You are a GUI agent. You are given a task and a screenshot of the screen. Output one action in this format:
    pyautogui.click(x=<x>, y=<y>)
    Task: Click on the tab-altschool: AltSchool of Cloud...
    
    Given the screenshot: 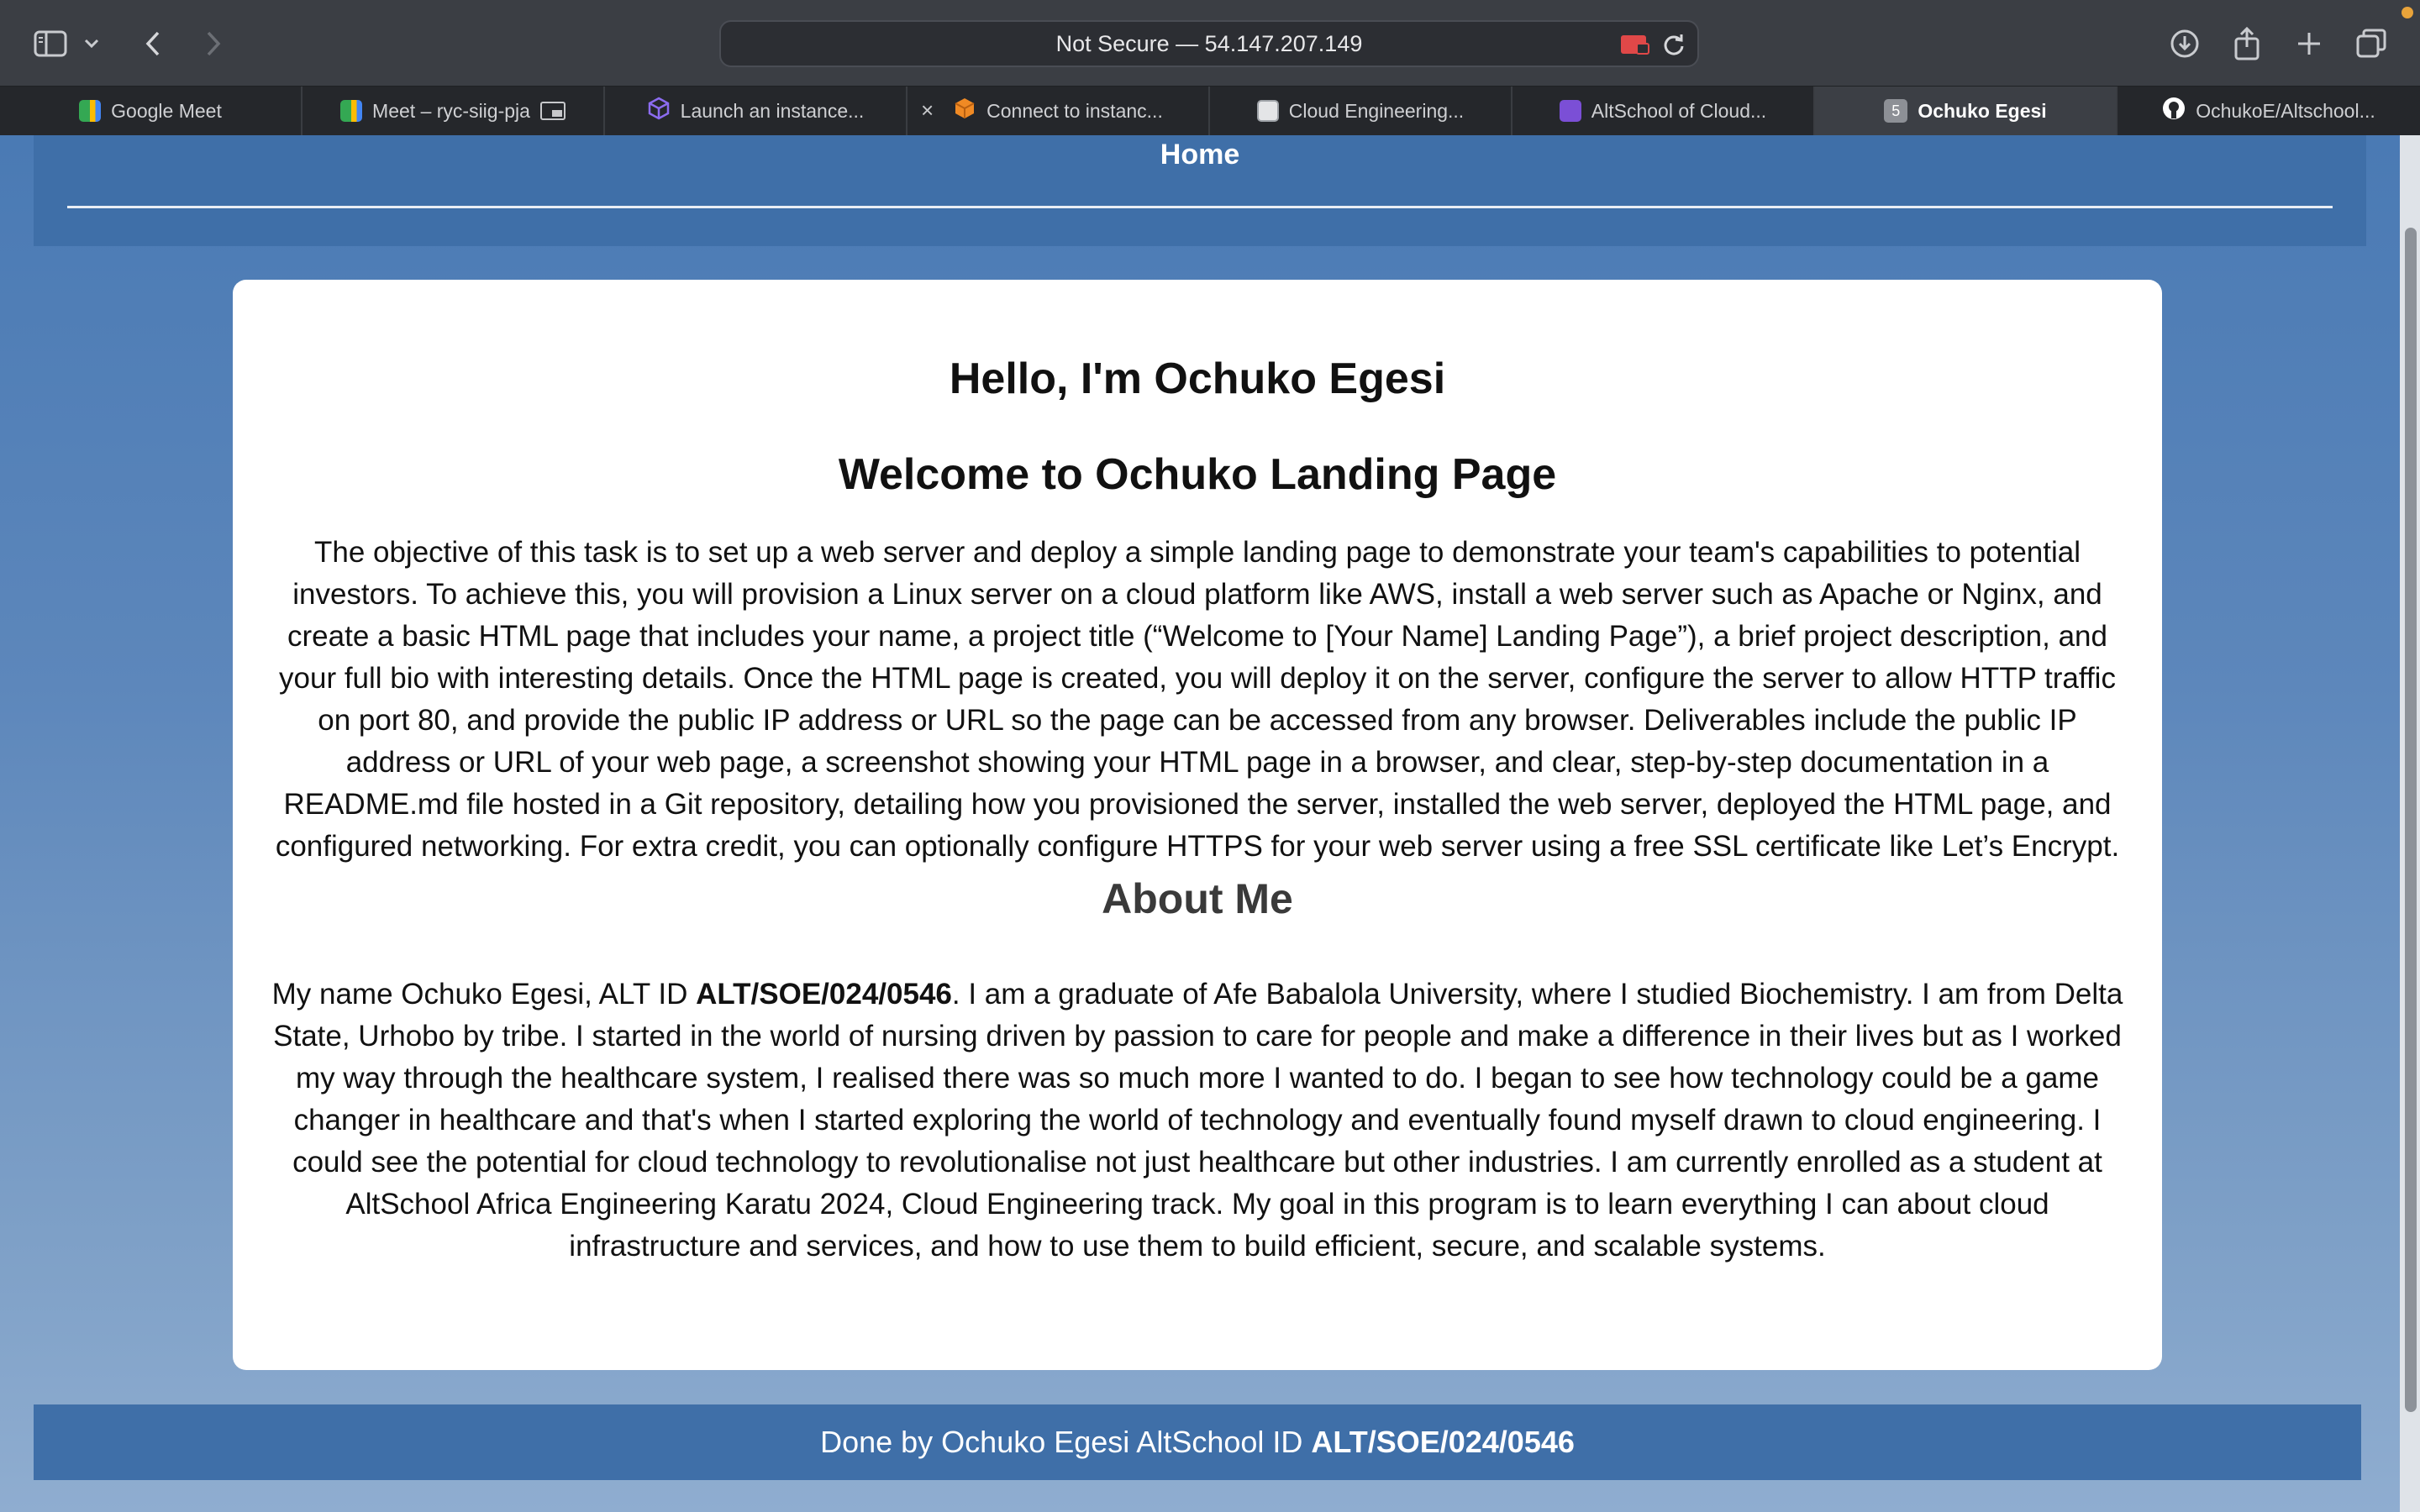 What is the action you would take?
    pyautogui.click(x=1663, y=111)
    